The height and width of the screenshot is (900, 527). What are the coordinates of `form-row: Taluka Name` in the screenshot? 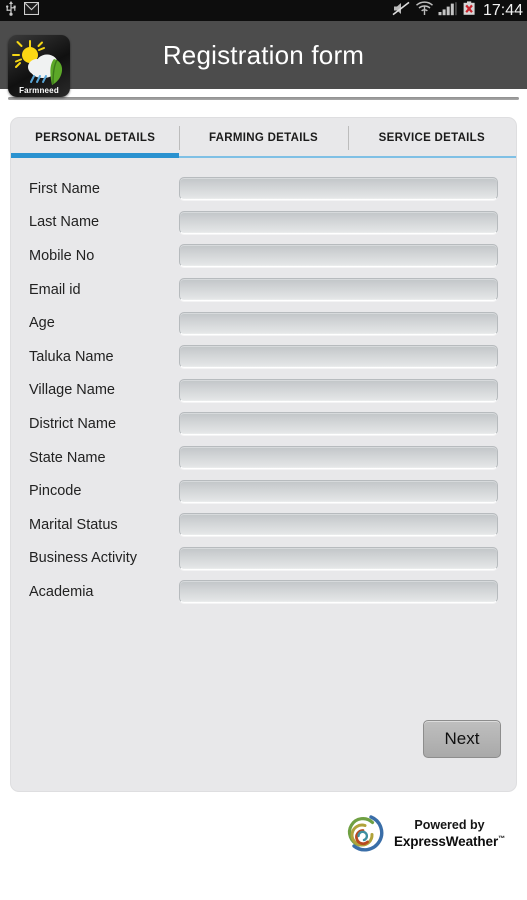 It's located at (263, 357).